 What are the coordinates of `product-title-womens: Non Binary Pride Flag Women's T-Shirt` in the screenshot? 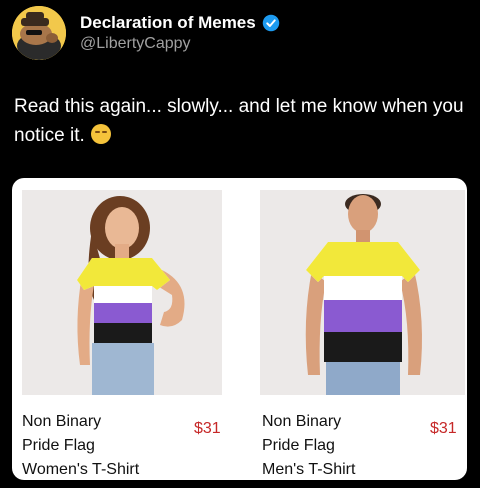 It's located at (80, 445).